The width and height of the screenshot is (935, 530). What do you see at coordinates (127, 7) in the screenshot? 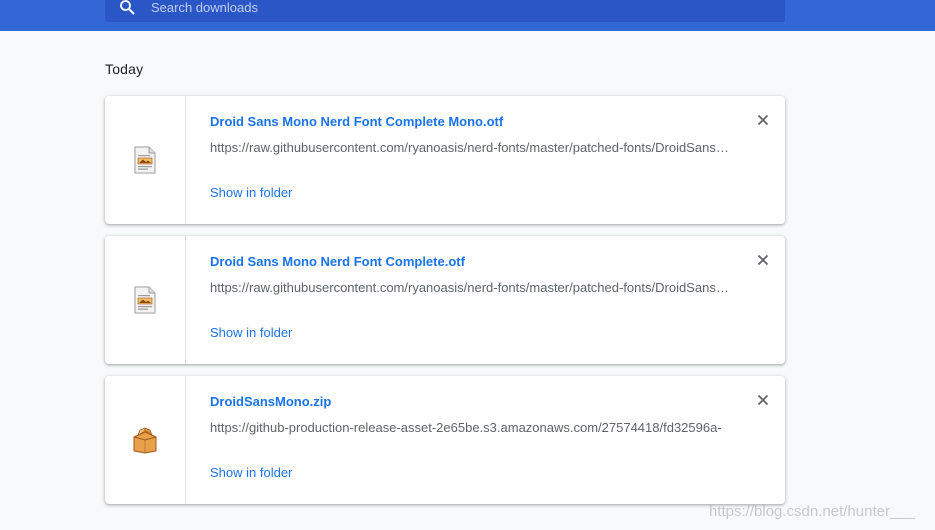
I see `search-icon` at bounding box center [127, 7].